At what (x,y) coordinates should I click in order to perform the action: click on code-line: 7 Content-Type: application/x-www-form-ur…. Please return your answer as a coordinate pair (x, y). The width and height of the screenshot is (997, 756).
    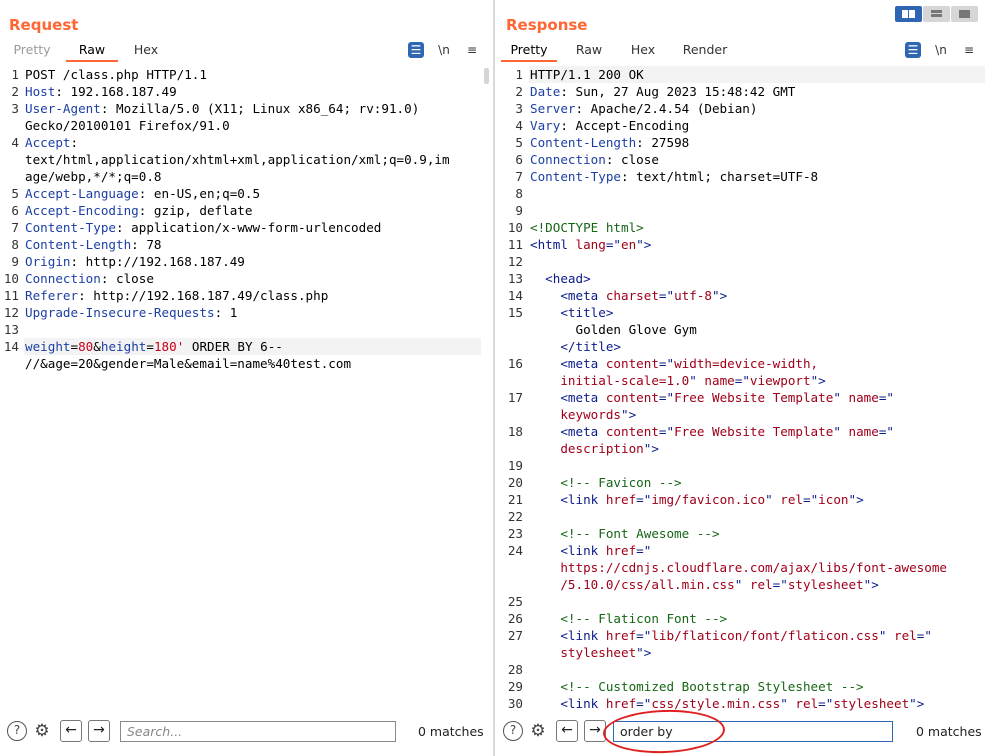
    Looking at the image, I should click on (240, 227).